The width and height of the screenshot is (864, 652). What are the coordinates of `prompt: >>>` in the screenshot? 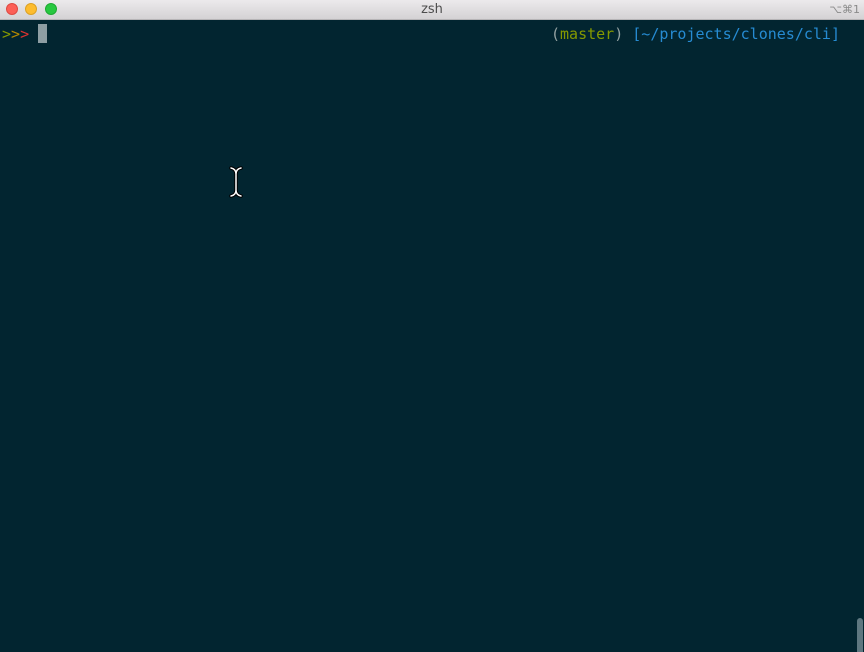 It's located at (15, 34).